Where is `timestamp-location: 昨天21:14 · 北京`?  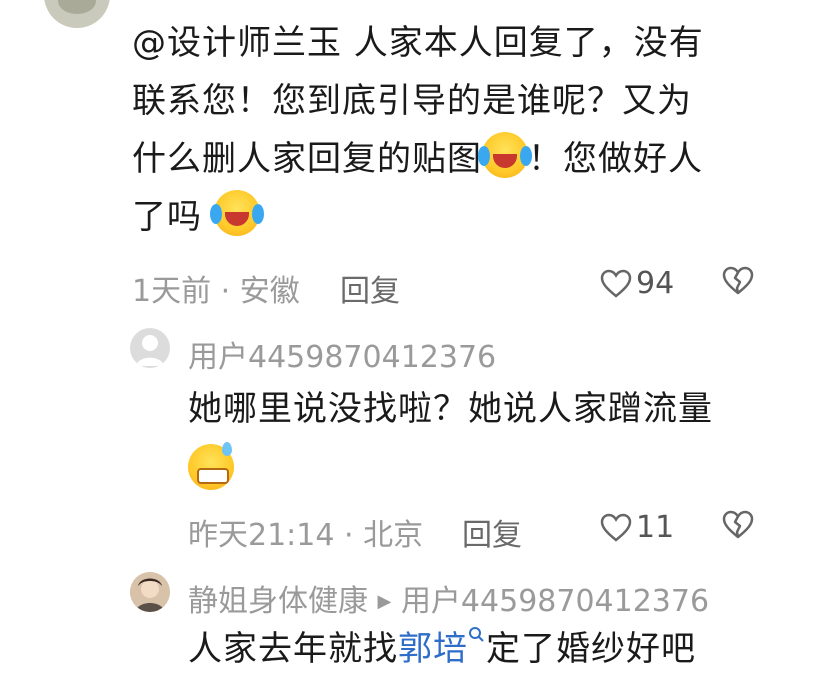 timestamp-location: 昨天21:14 · 北京 is located at coordinates (306, 535).